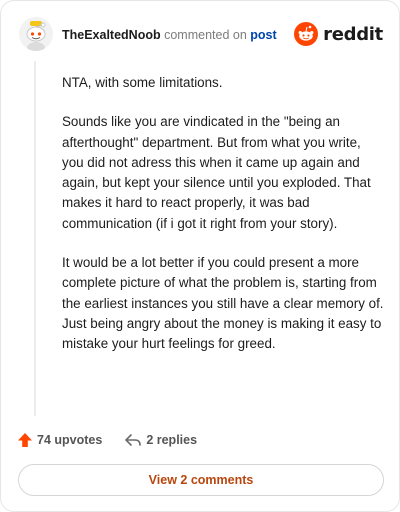  I want to click on snoo-avatar-icon, so click(36, 34).